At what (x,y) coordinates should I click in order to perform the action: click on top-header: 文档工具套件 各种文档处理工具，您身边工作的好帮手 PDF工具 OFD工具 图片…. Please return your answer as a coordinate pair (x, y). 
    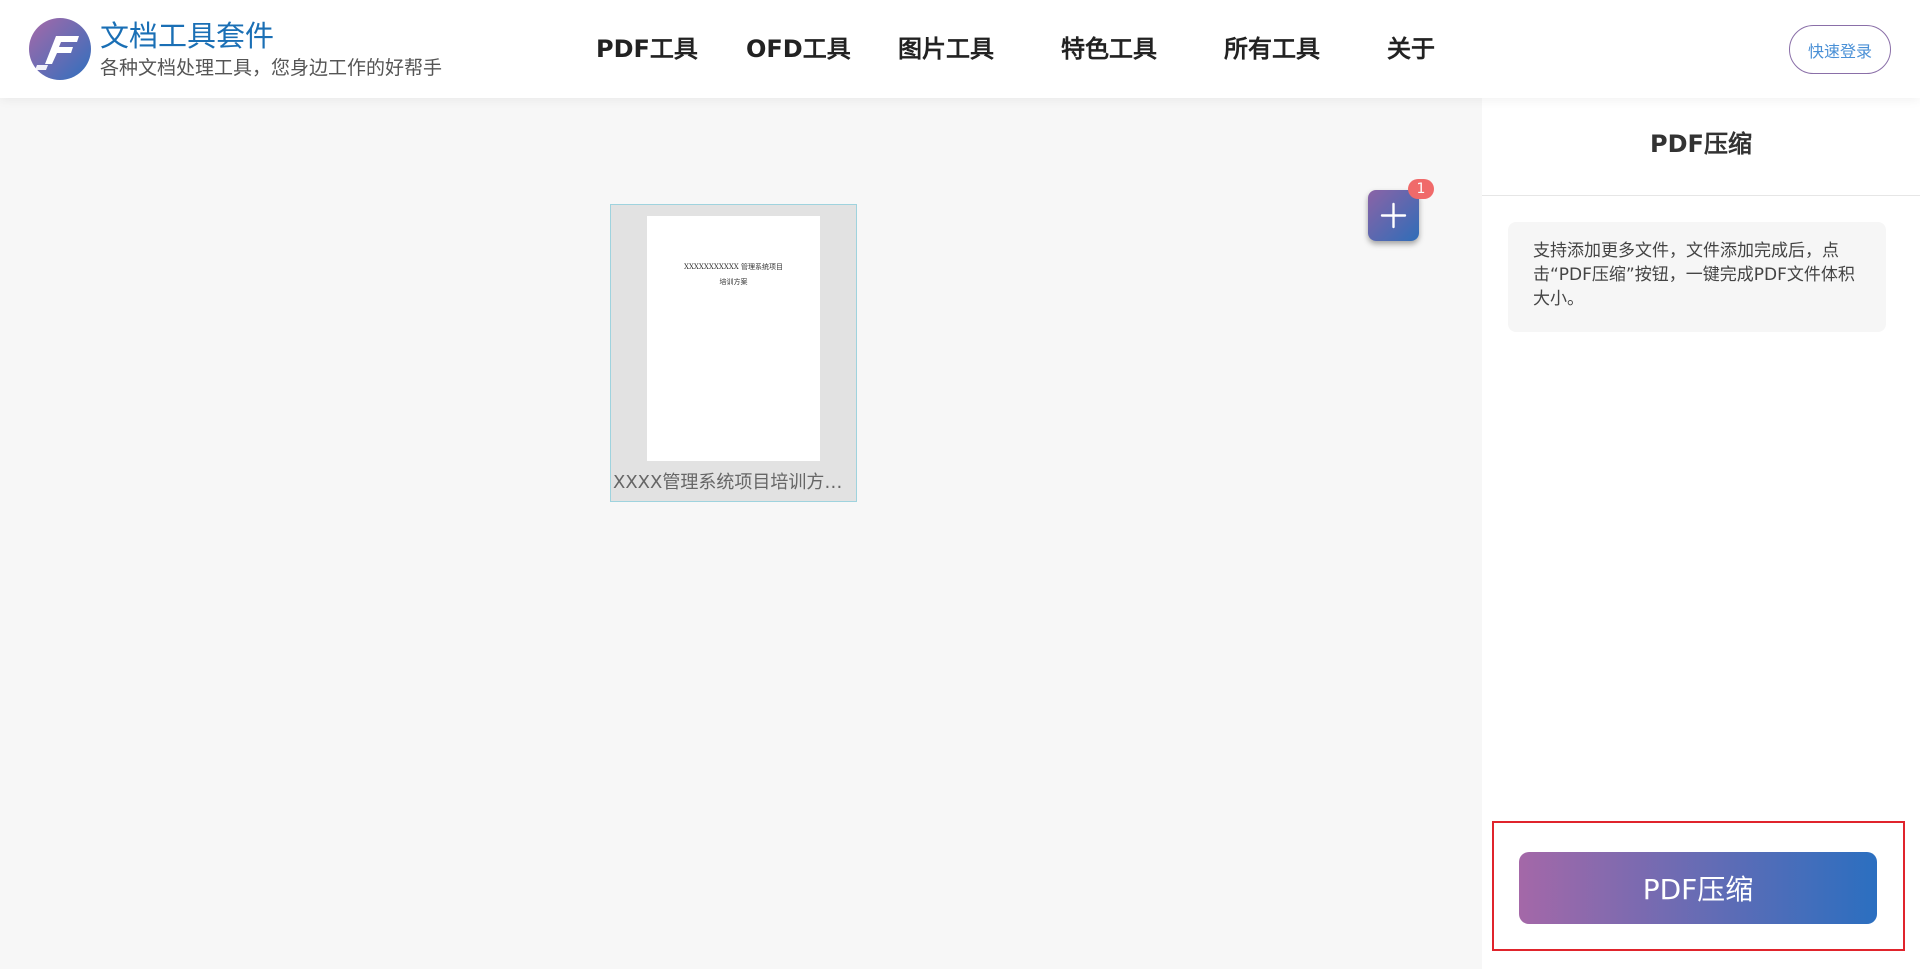
    Looking at the image, I should click on (960, 49).